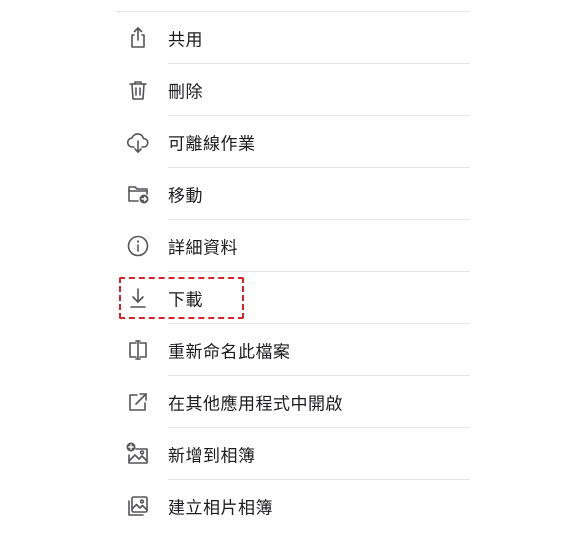  I want to click on menu-item-label: 下載, so click(185, 300).